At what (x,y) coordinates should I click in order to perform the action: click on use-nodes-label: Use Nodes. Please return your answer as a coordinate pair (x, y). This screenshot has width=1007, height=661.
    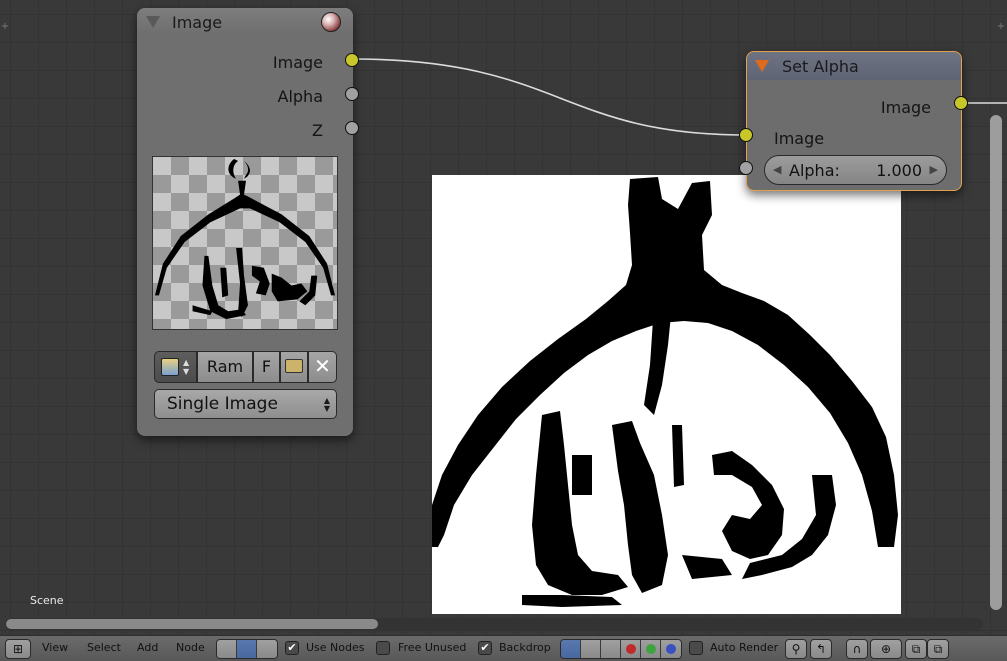
    Looking at the image, I should click on (335, 647).